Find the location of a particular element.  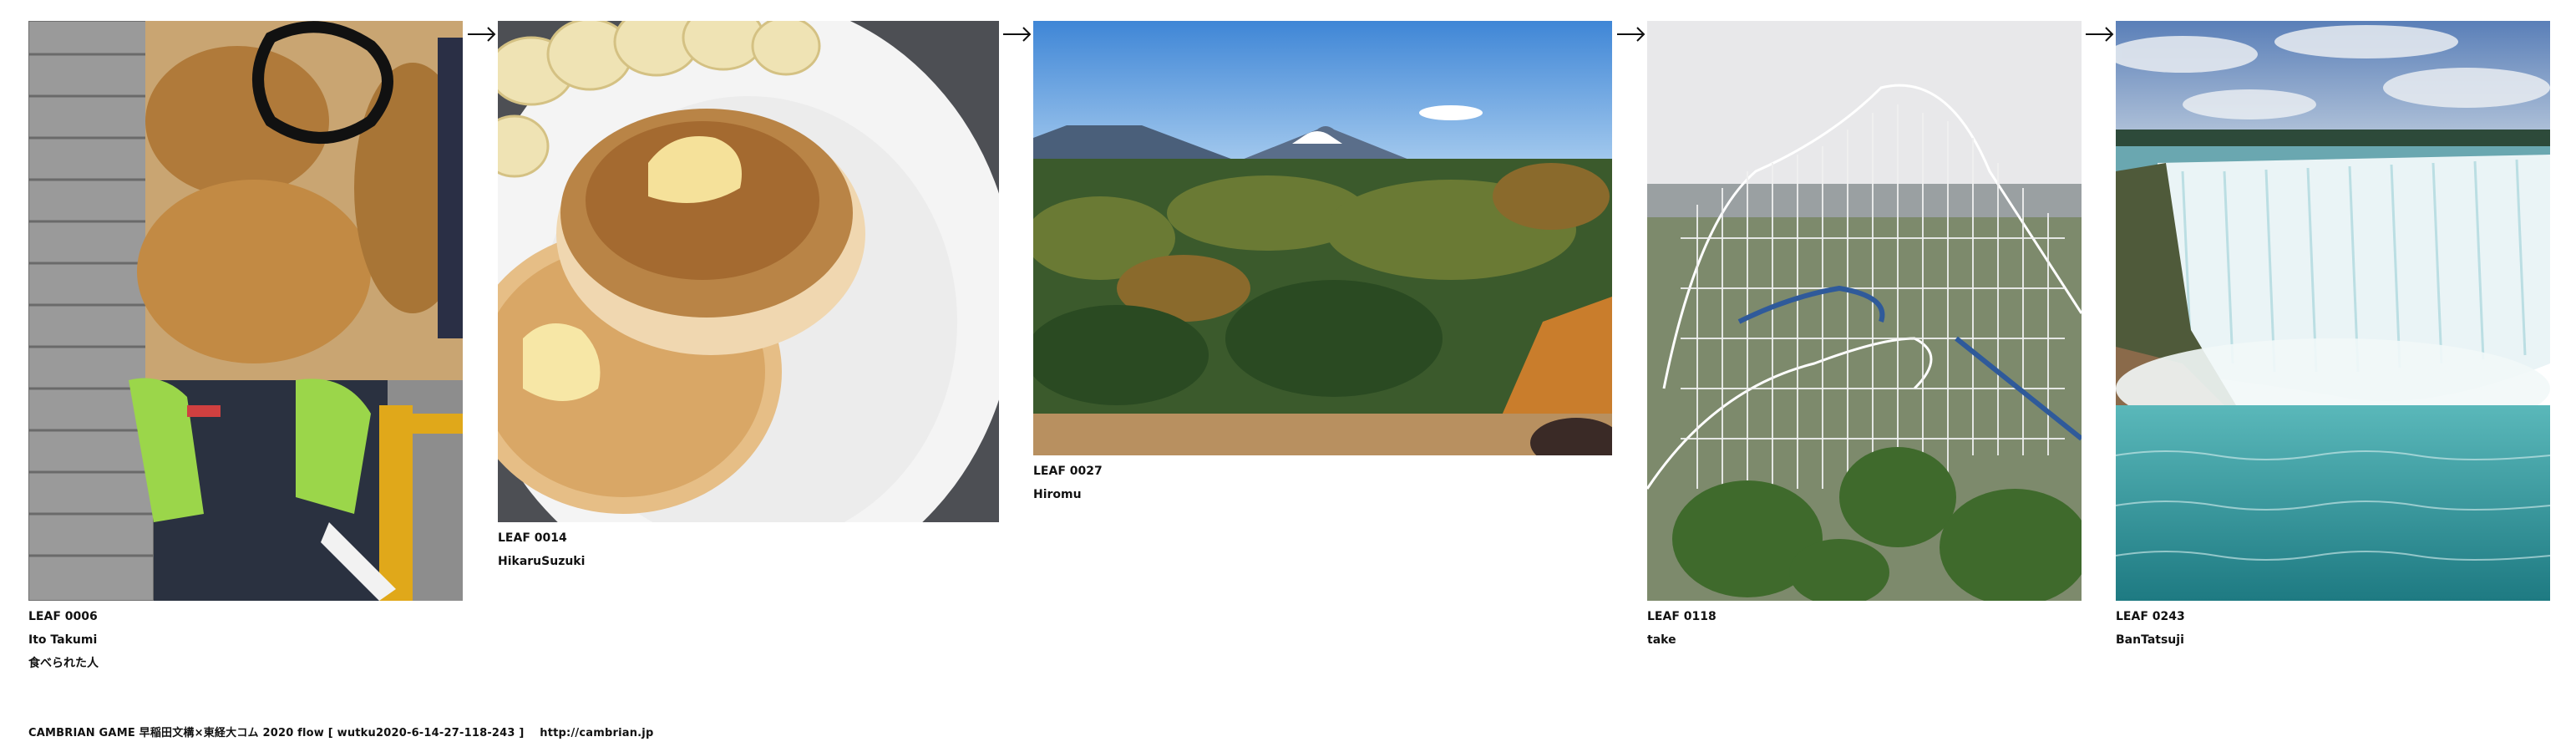

leaf-0118-photo is located at coordinates (1864, 311).